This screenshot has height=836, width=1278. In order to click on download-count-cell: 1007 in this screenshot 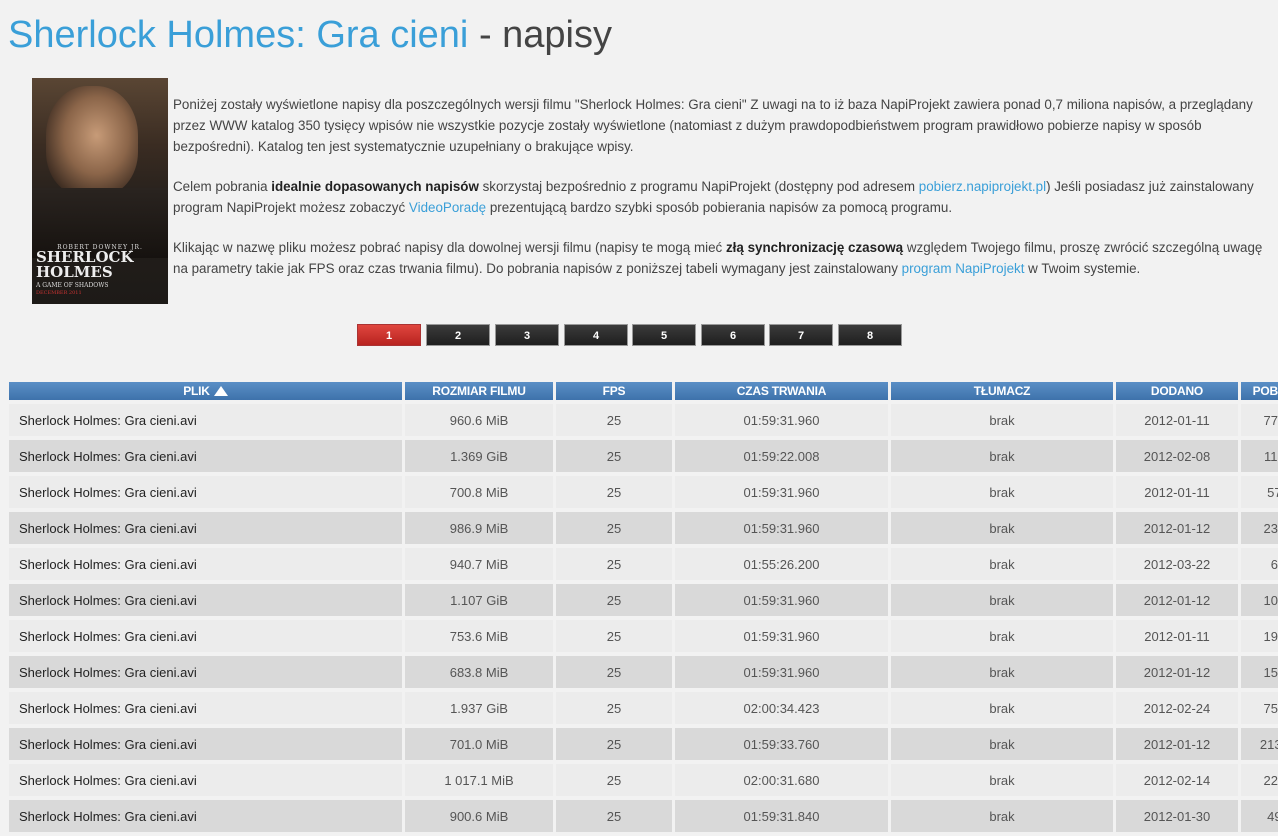, I will do `click(1259, 600)`.